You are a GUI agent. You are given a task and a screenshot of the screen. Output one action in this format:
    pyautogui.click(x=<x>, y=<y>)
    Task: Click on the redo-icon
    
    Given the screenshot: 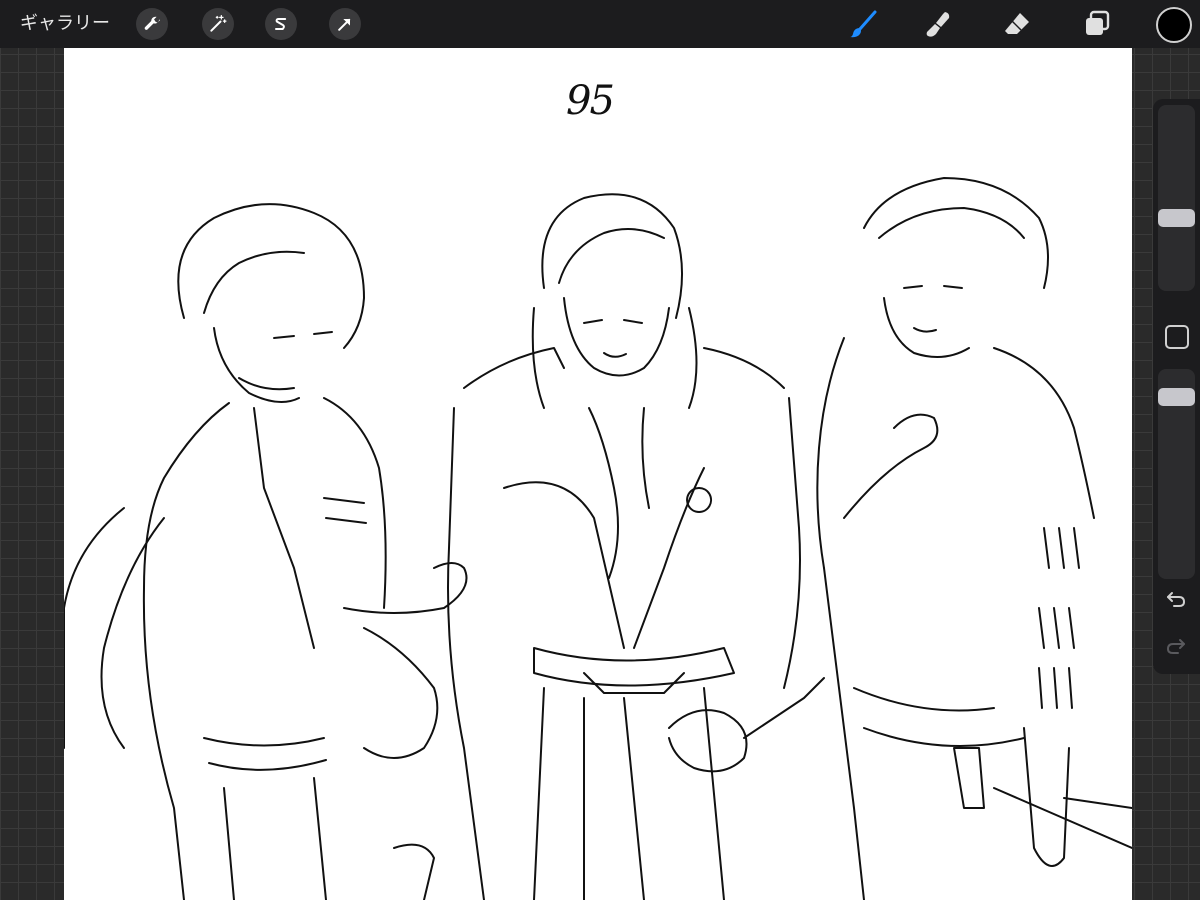 What is the action you would take?
    pyautogui.click(x=1175, y=646)
    